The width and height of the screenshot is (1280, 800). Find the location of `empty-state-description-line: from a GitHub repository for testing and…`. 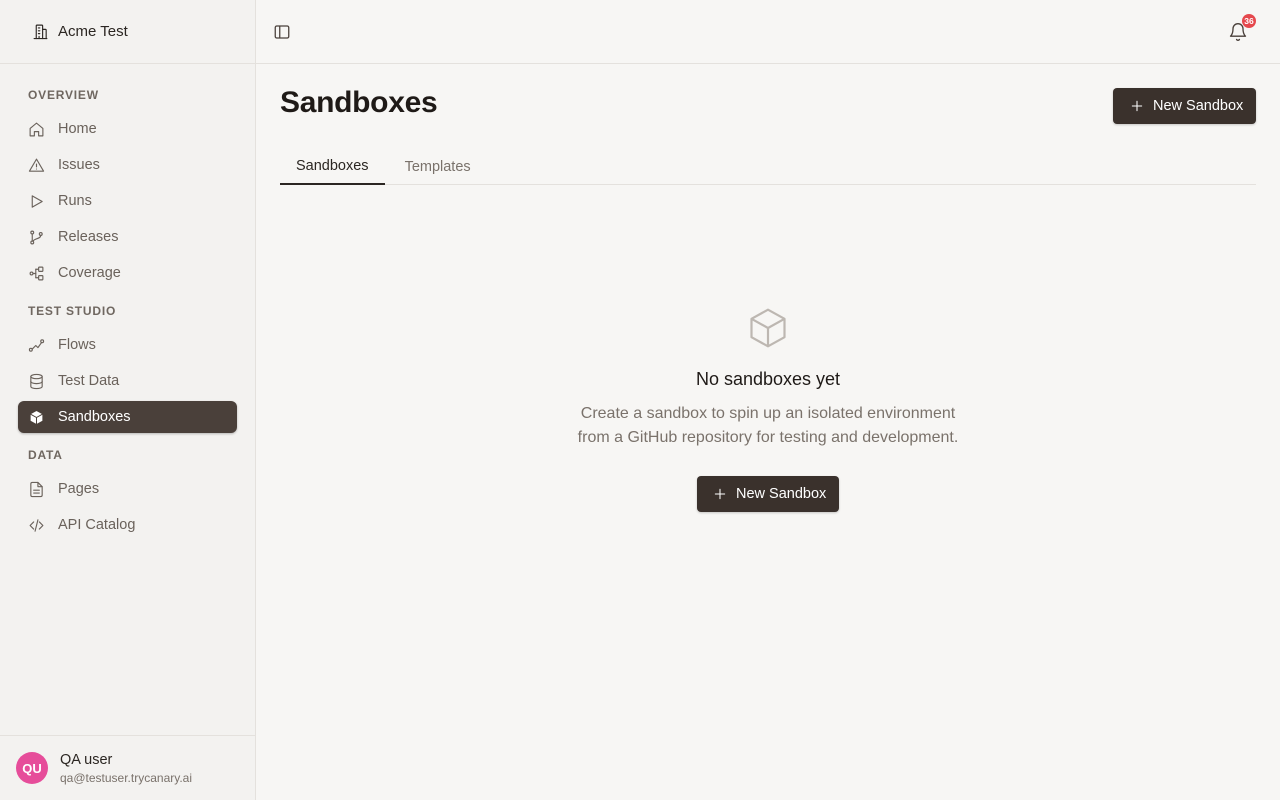

empty-state-description-line: from a GitHub repository for testing and… is located at coordinates (768, 437).